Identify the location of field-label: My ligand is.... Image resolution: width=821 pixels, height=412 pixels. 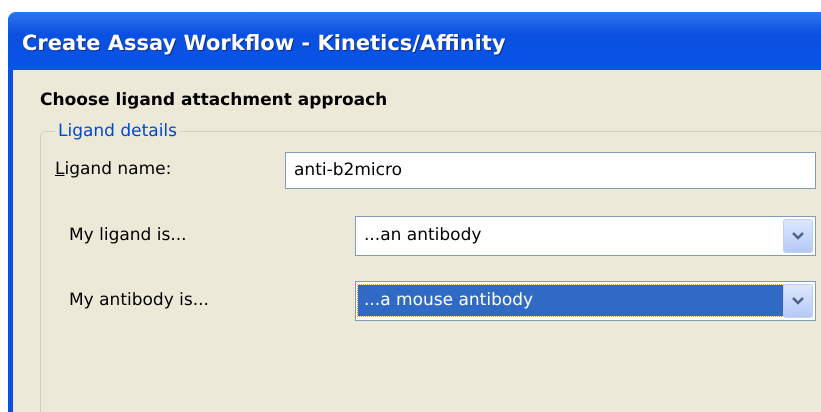
(128, 235).